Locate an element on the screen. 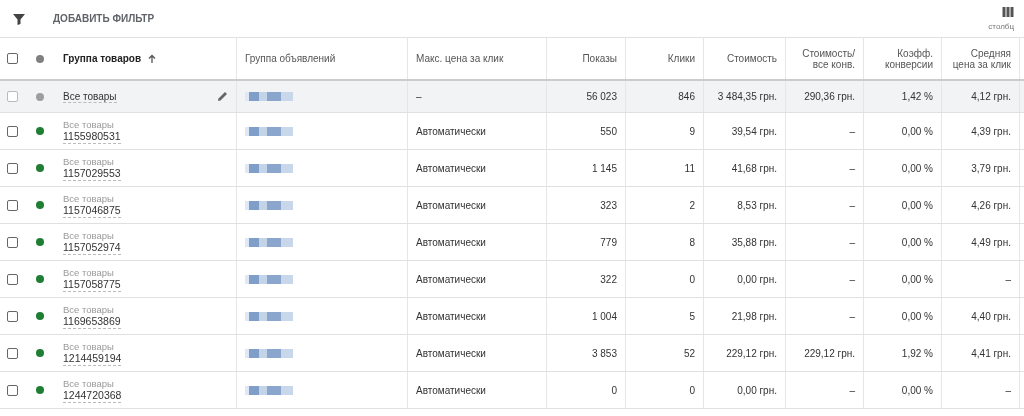 The width and height of the screenshot is (1024, 416). table-cell: 5 is located at coordinates (692, 316).